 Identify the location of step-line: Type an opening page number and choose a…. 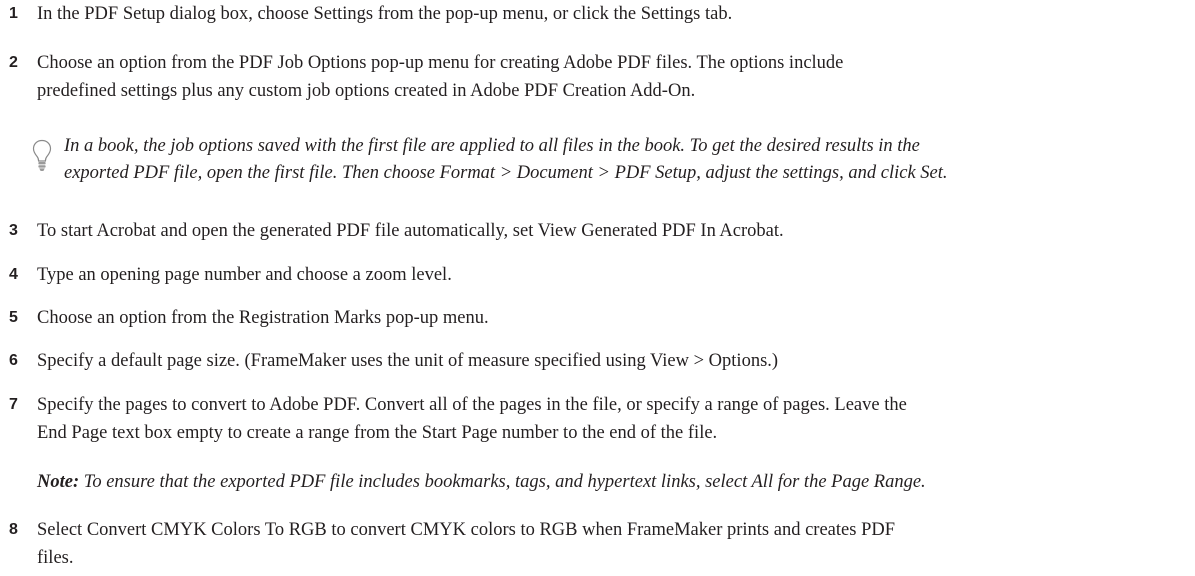
(244, 275).